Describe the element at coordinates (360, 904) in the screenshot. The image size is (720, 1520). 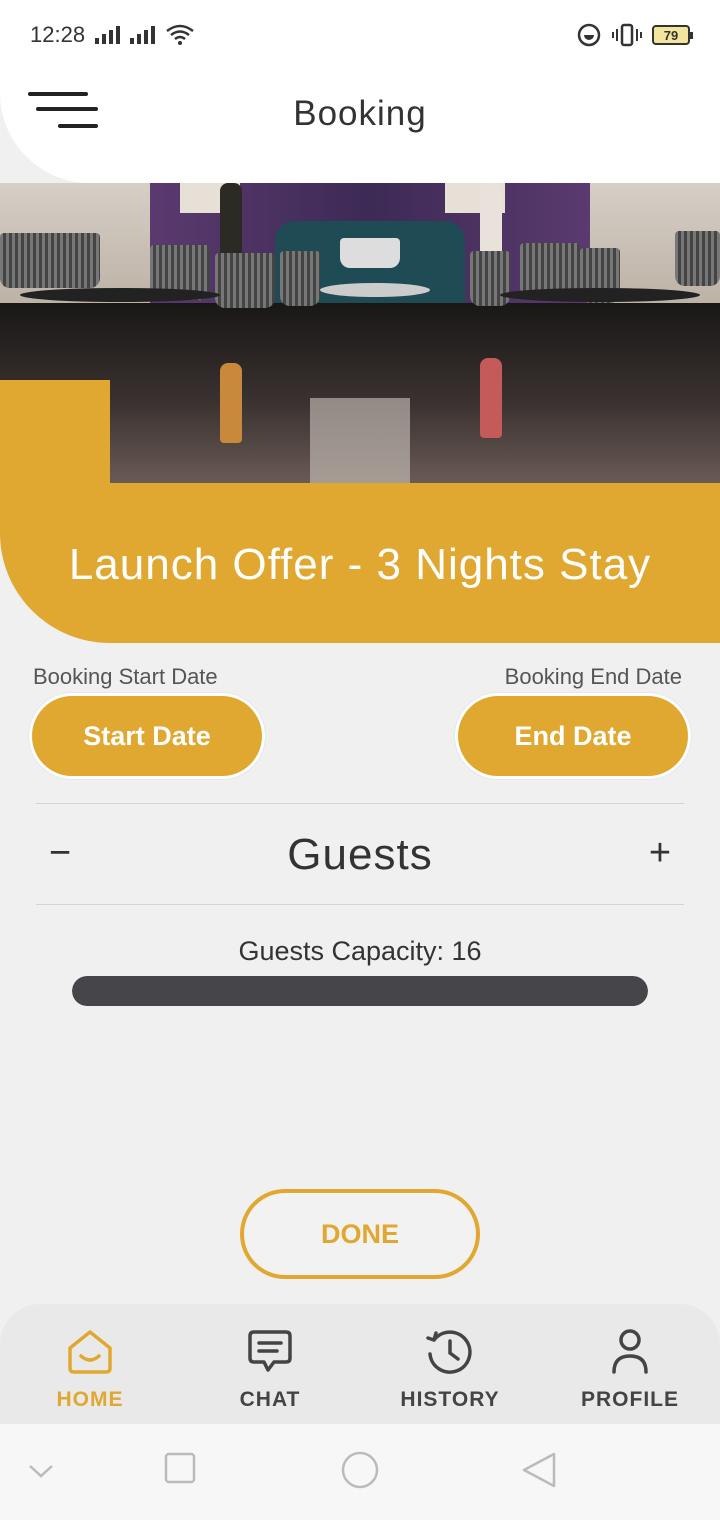
I see `divider` at that location.